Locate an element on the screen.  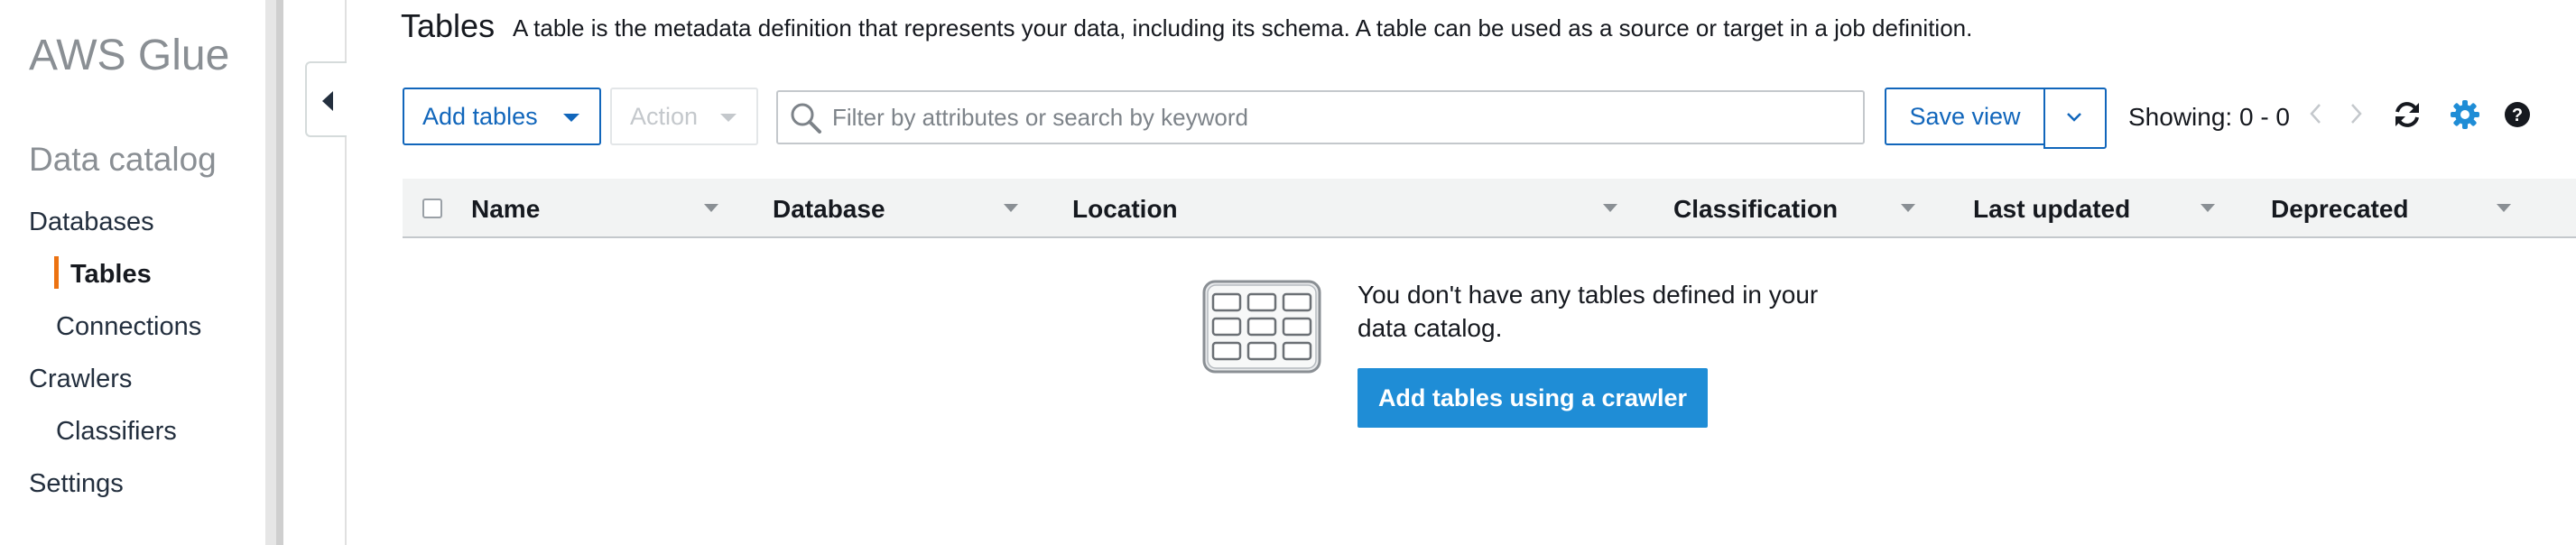
sidebar-item-settings: Settings is located at coordinates (76, 484).